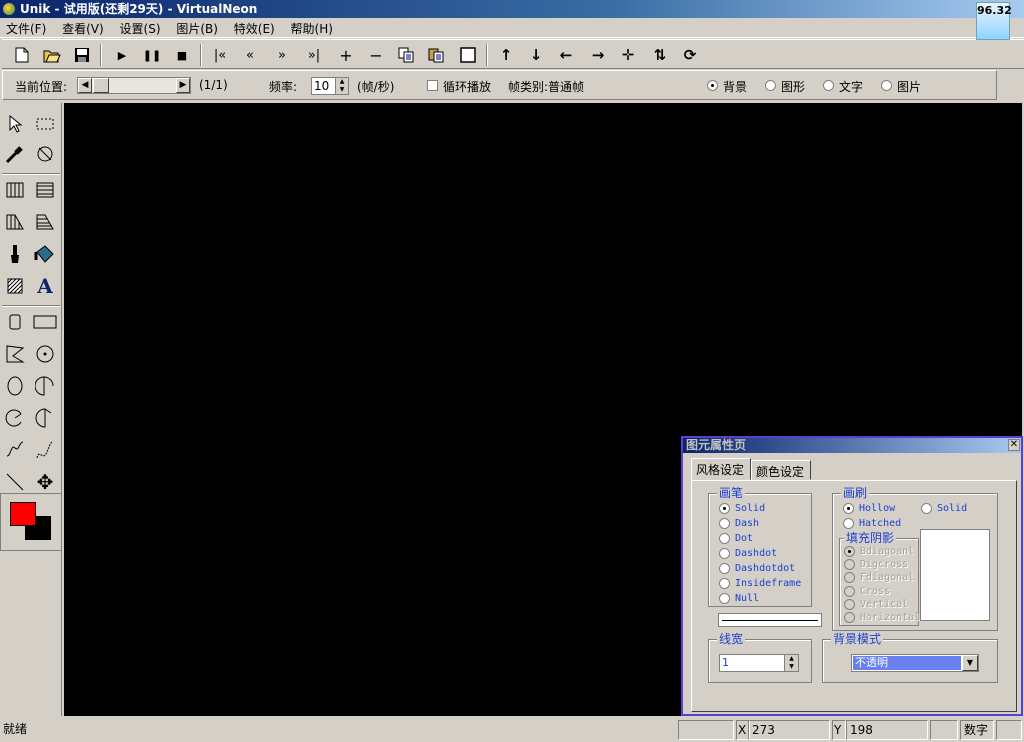  I want to click on last-frame-icon: »|, so click(314, 55).